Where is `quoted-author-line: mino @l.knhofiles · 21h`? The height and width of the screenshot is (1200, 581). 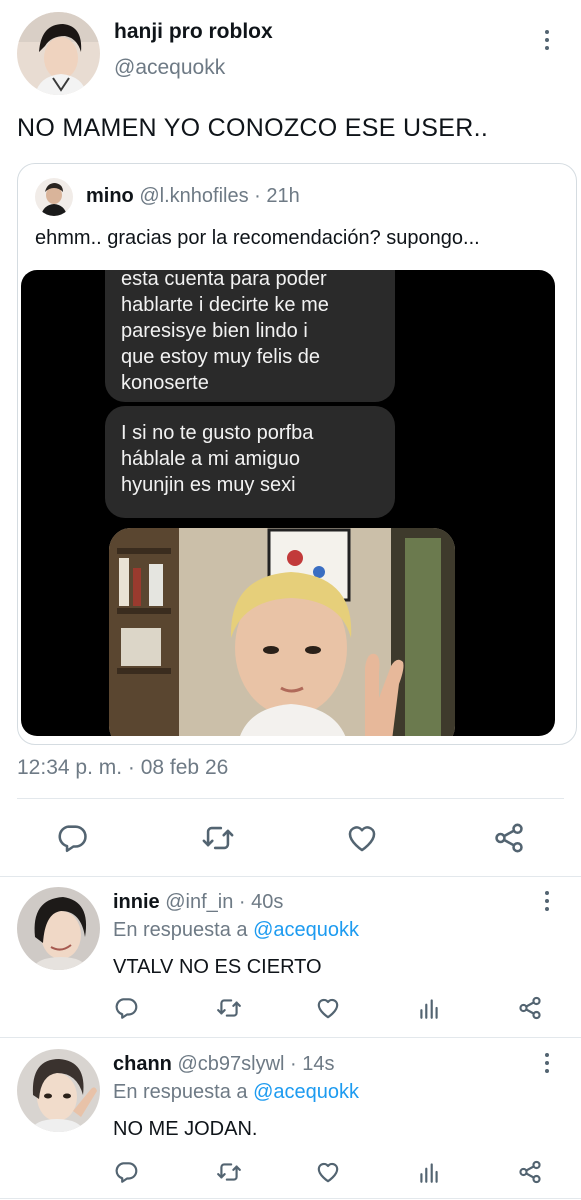
quoted-author-line: mino @l.knhofiles · 21h is located at coordinates (193, 196).